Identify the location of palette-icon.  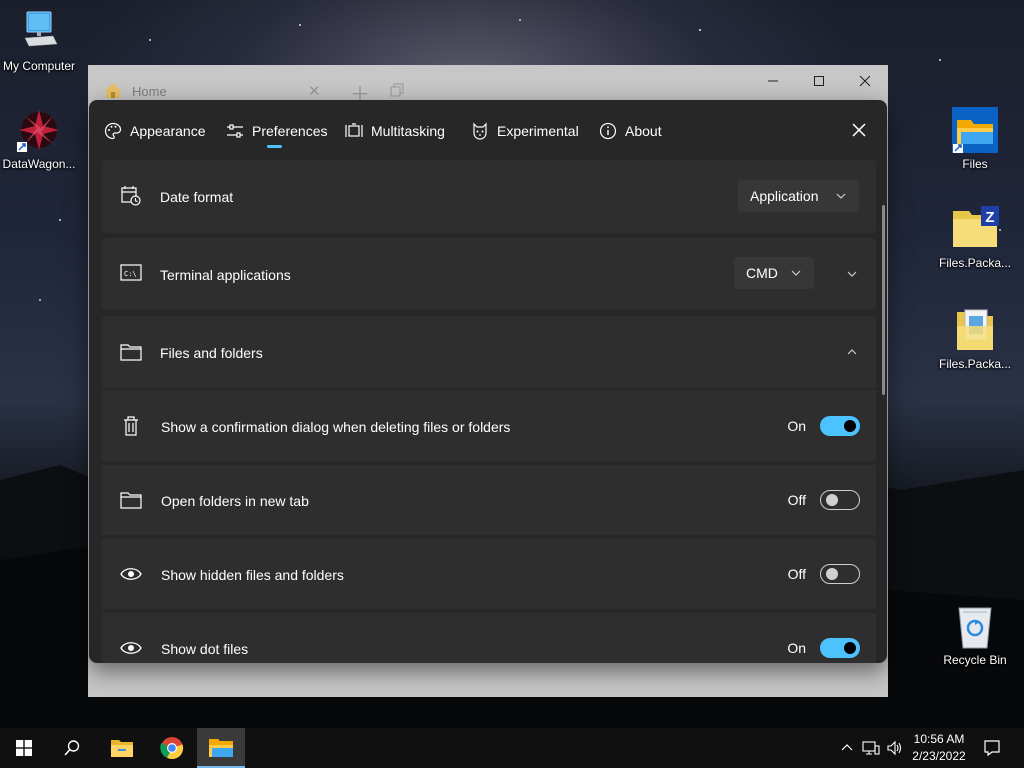
(113, 131).